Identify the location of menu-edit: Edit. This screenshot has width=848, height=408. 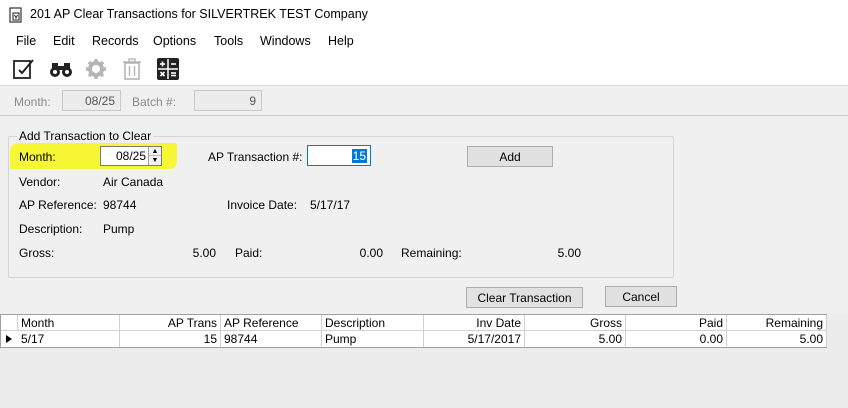
(64, 41).